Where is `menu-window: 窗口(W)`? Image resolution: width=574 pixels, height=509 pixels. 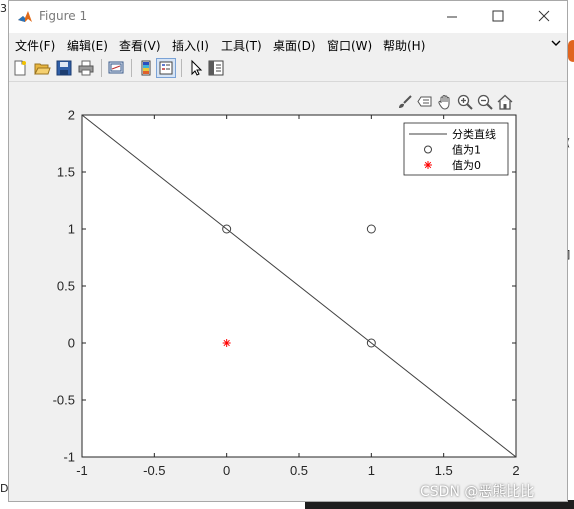
menu-window: 窗口(W) is located at coordinates (349, 45).